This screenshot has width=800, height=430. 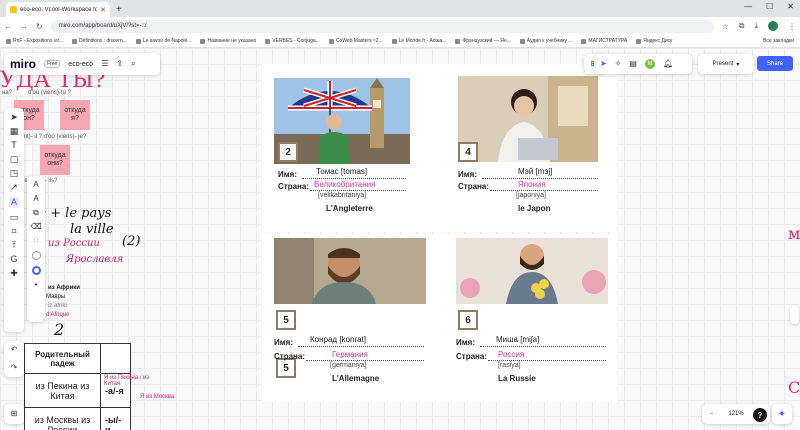 I want to click on ai-assist-icon: ✦, so click(x=782, y=414).